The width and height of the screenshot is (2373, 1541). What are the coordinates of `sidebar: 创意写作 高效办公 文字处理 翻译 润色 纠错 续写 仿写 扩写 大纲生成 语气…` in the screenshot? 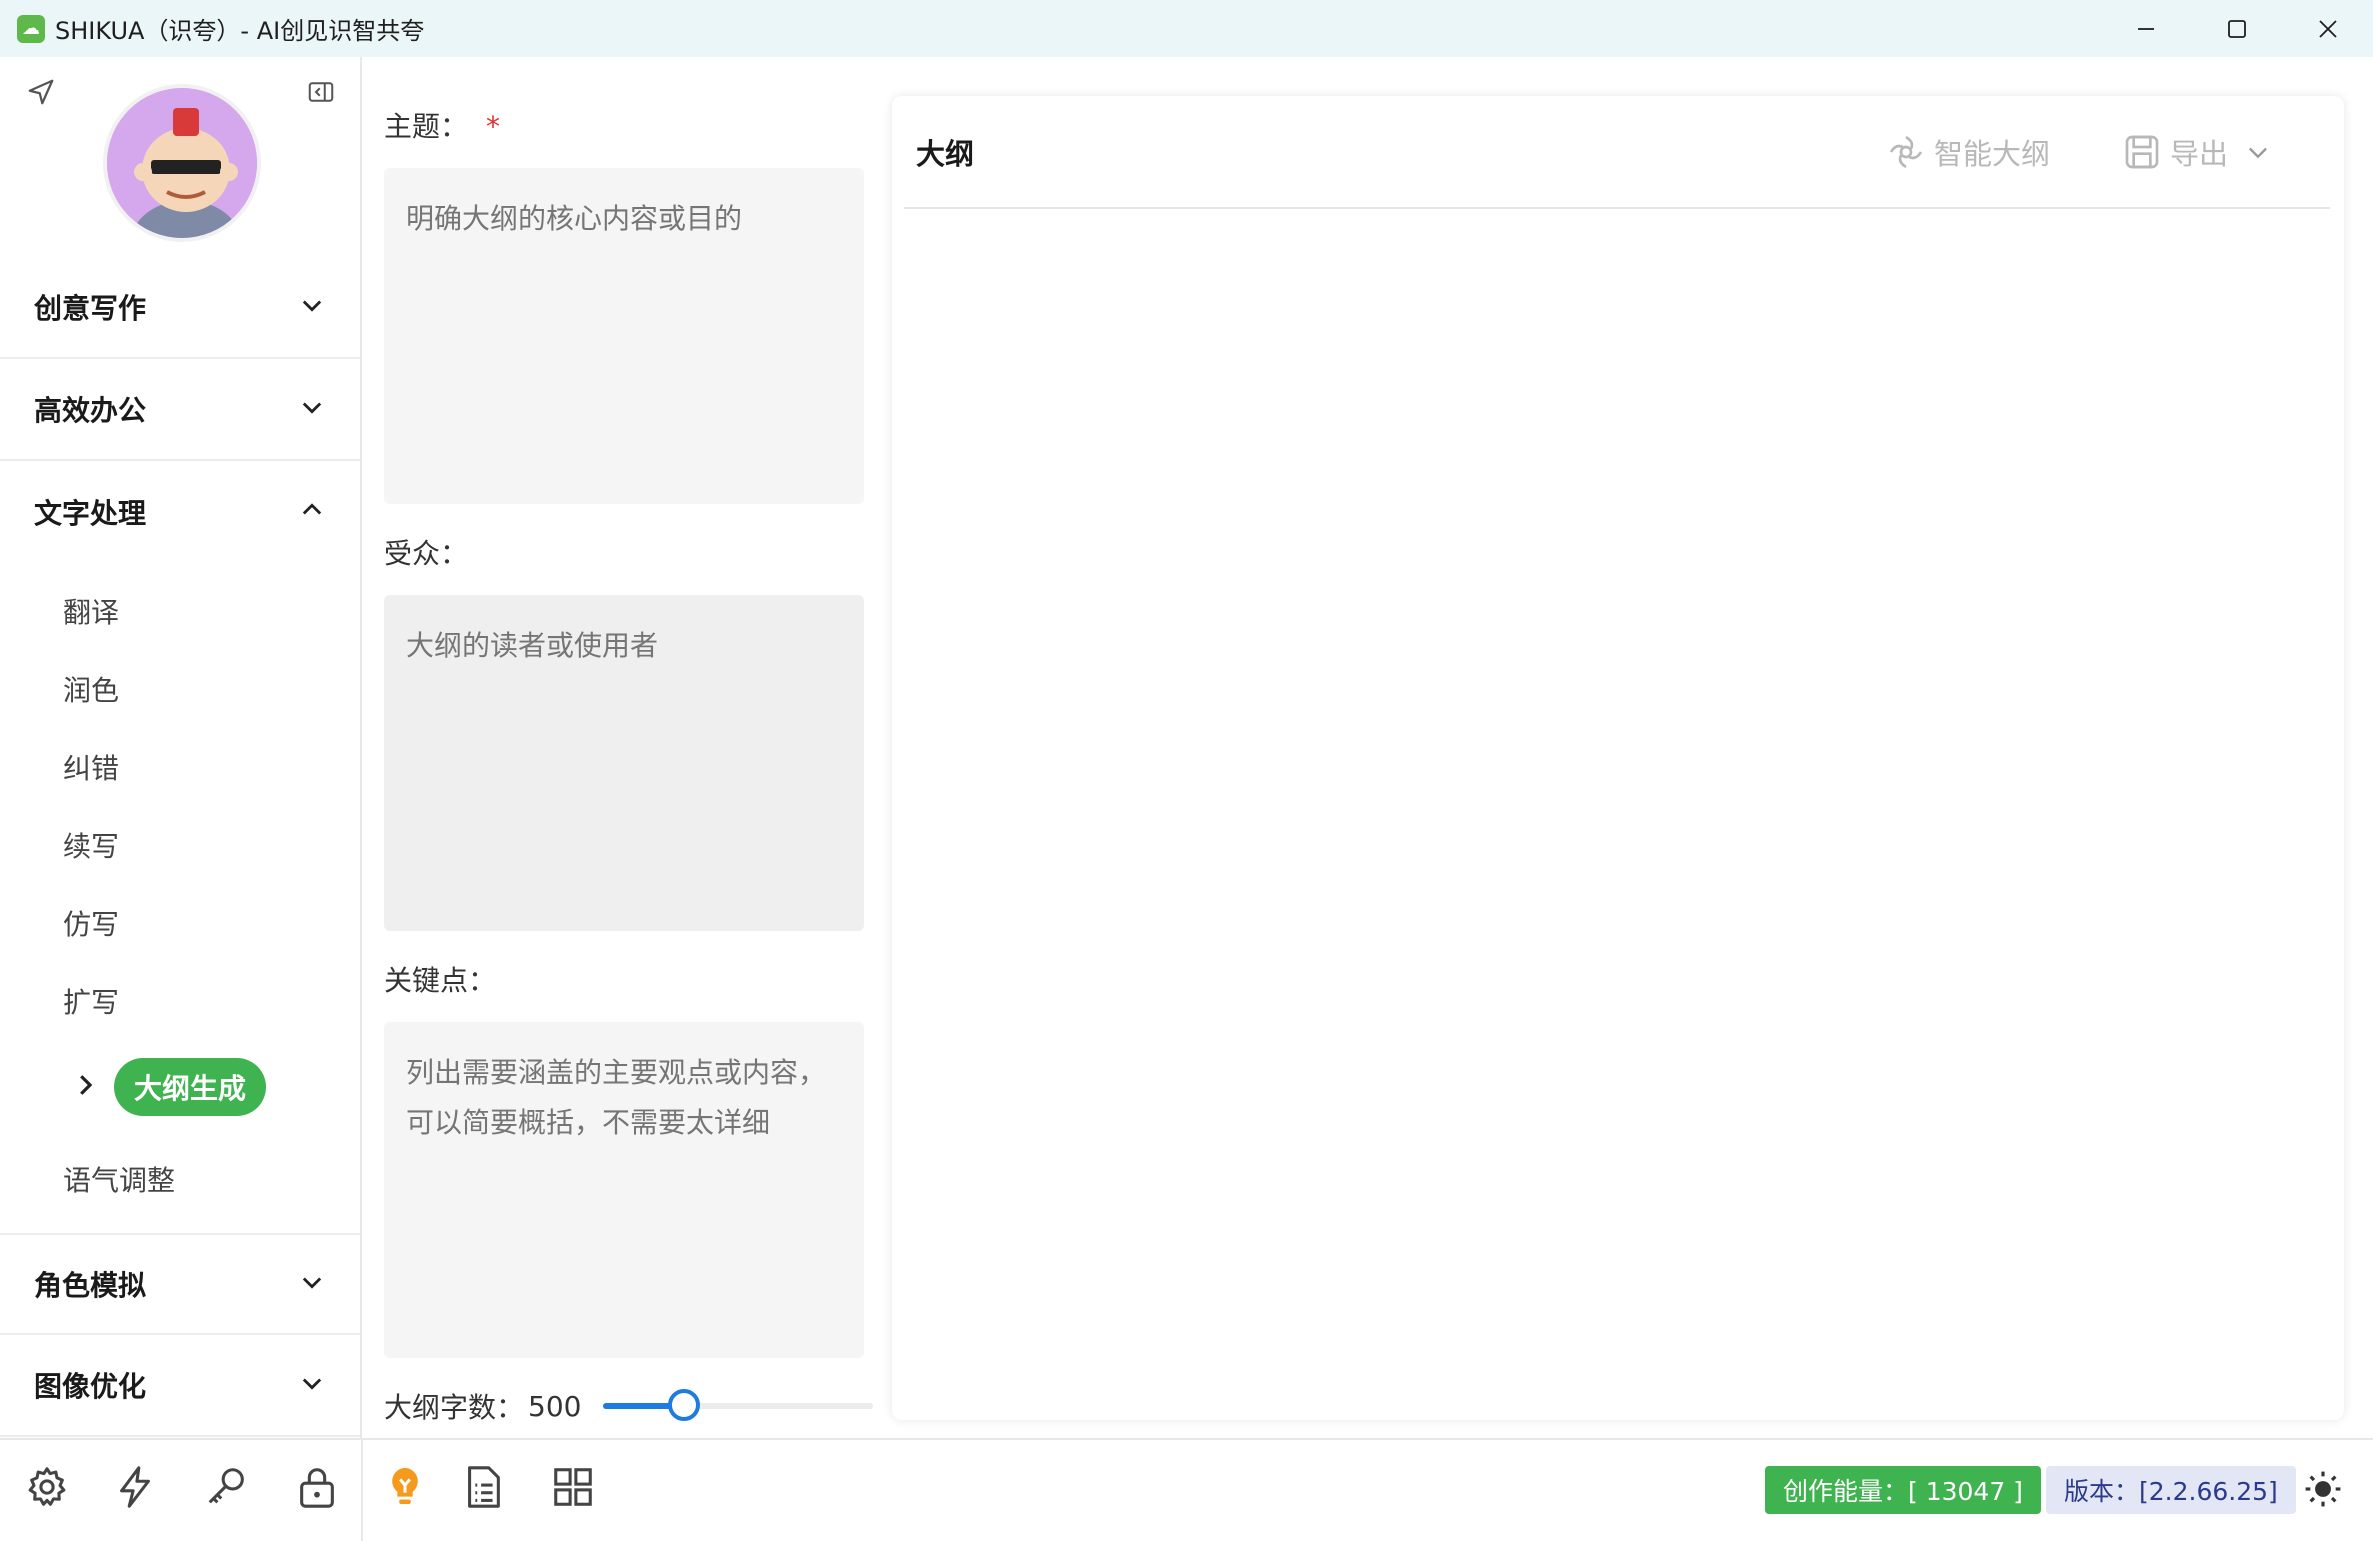 It's located at (181, 747).